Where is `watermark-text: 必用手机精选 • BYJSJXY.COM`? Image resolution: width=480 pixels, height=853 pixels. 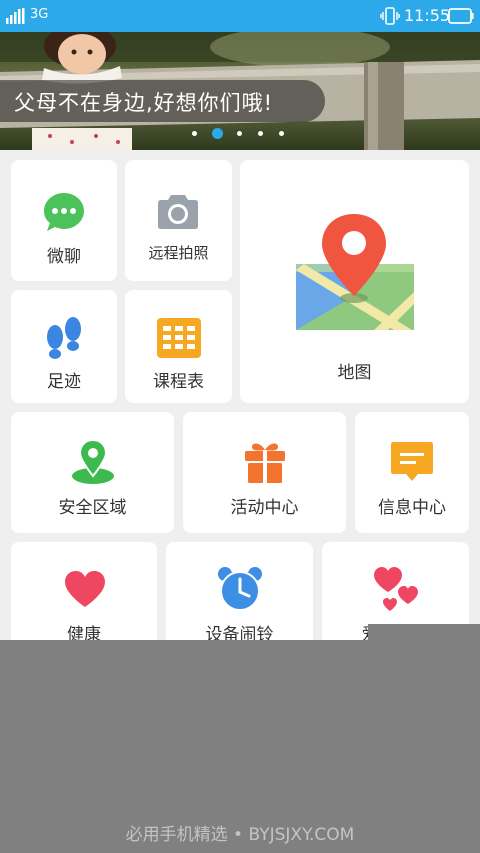
watermark-text: 必用手机精选 • BYJSJXY.COM is located at coordinates (240, 835).